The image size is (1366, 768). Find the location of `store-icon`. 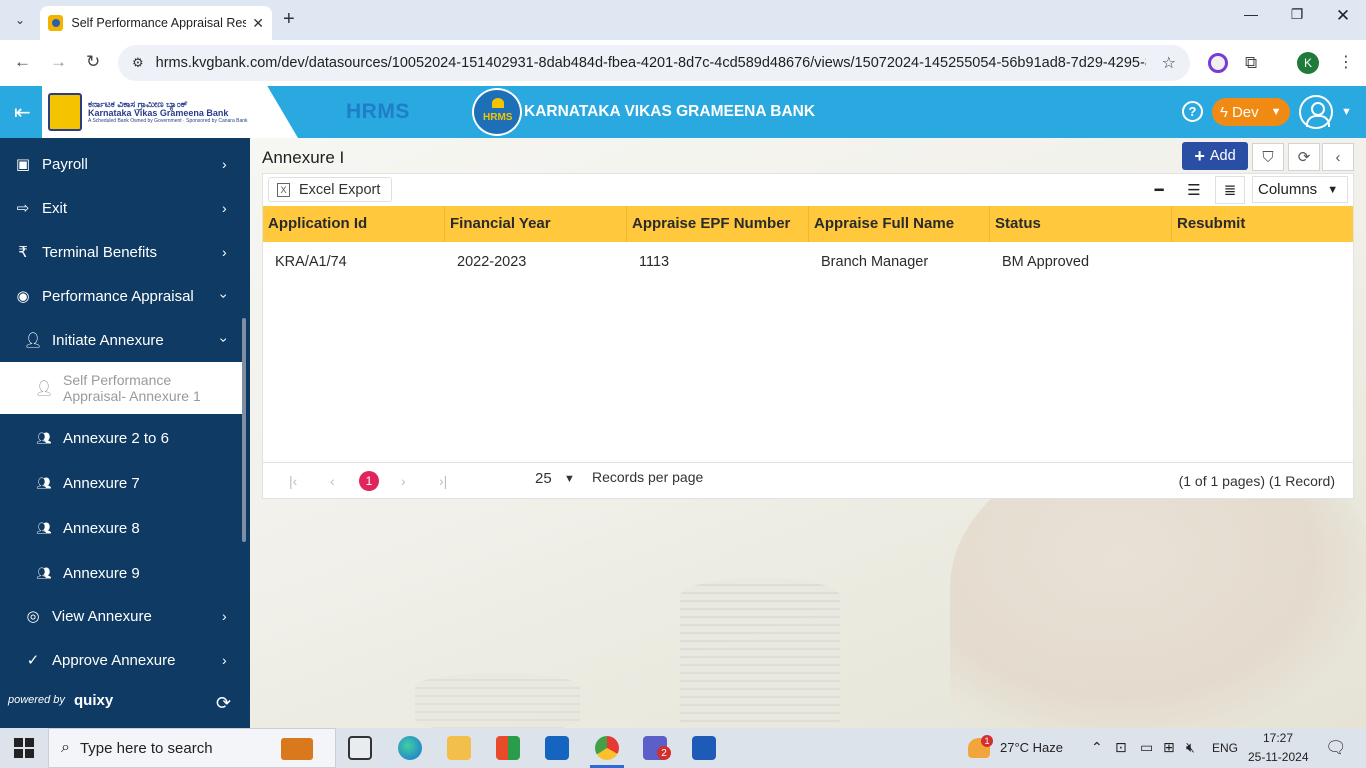

store-icon is located at coordinates (508, 748).